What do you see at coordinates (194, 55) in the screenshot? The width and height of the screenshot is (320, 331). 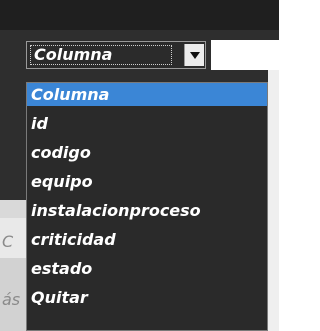 I see `chevron-down-icon` at bounding box center [194, 55].